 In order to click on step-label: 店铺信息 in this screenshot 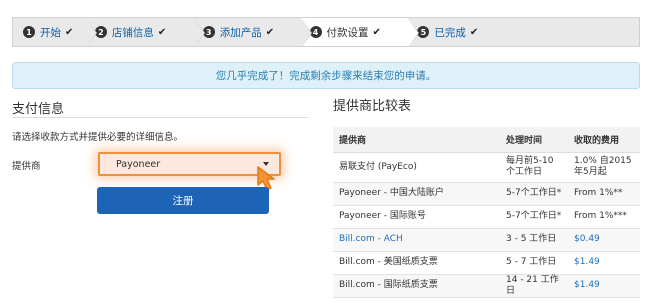, I will do `click(132, 32)`.